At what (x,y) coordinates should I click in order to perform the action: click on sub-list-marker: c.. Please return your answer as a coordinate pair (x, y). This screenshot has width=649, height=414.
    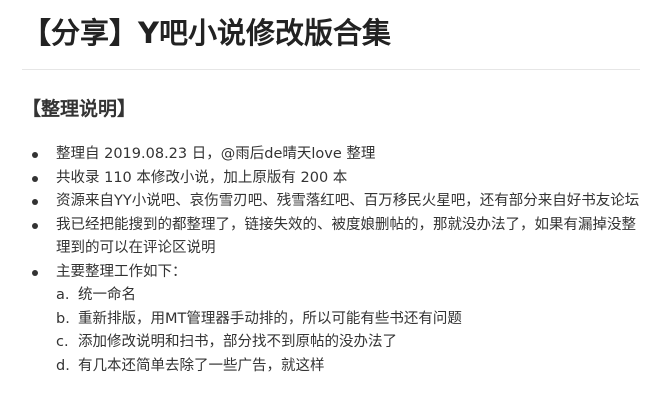
    Looking at the image, I should click on (62, 342).